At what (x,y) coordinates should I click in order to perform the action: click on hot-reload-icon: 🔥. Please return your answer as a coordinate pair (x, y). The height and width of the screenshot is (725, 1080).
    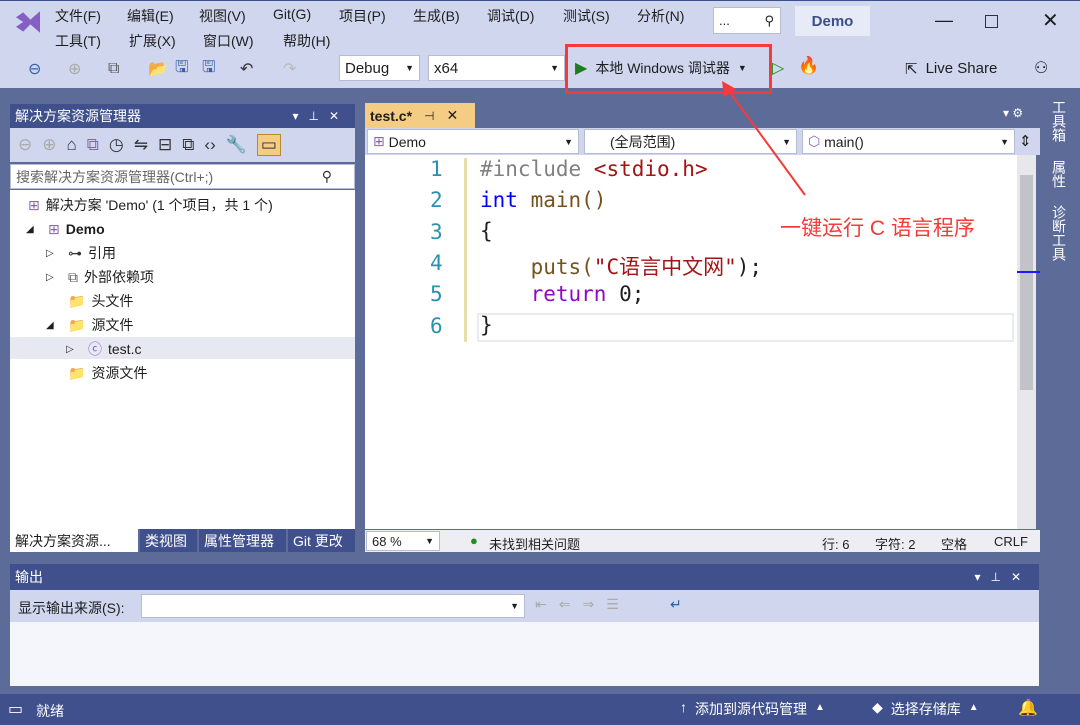
    Looking at the image, I should click on (808, 66).